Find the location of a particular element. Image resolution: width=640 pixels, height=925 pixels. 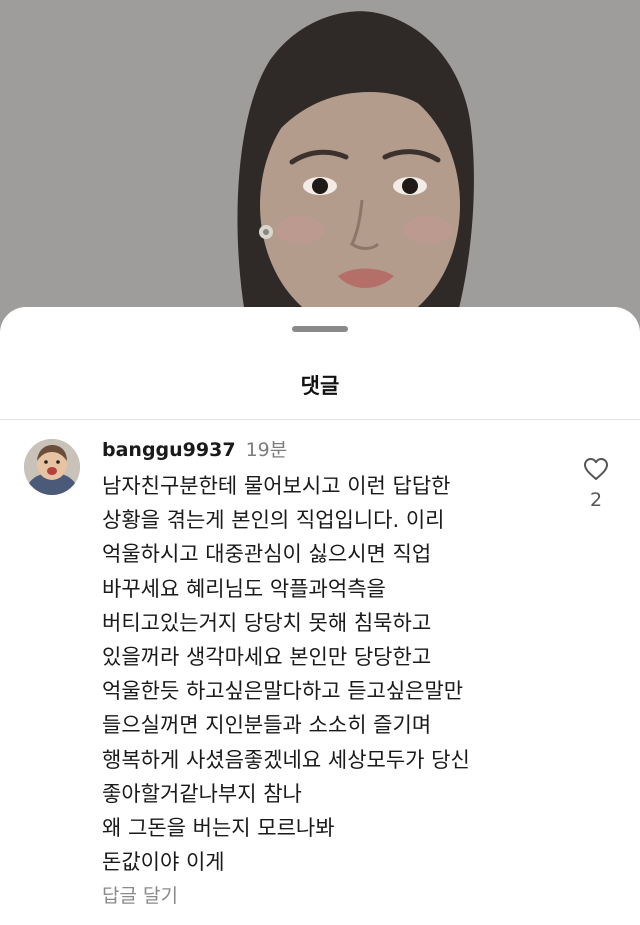

comment-line: 행복하게 사셨음좋겠네요 세상모두가 당신 is located at coordinates (286, 759).